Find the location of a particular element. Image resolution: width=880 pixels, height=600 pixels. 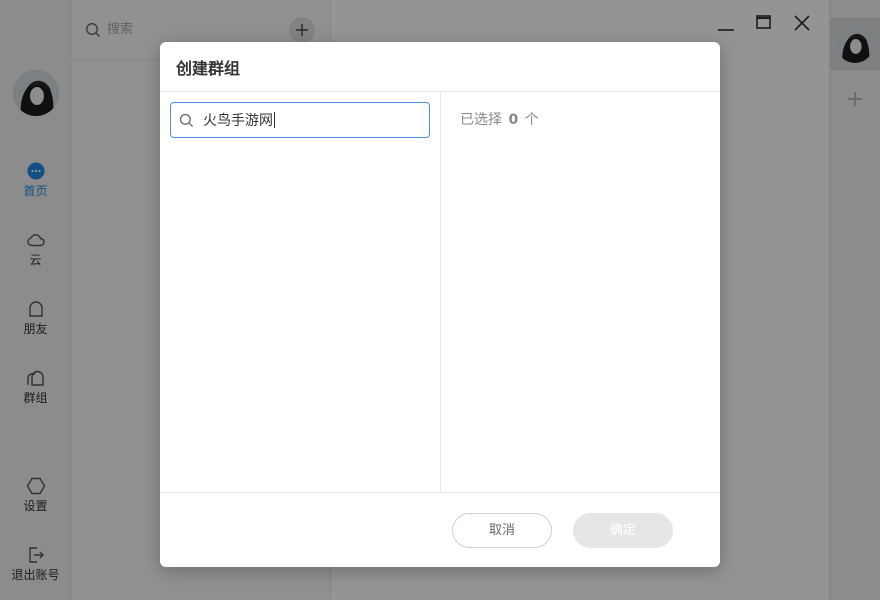

selected-count-label: 已选择 0 个 is located at coordinates (499, 120).